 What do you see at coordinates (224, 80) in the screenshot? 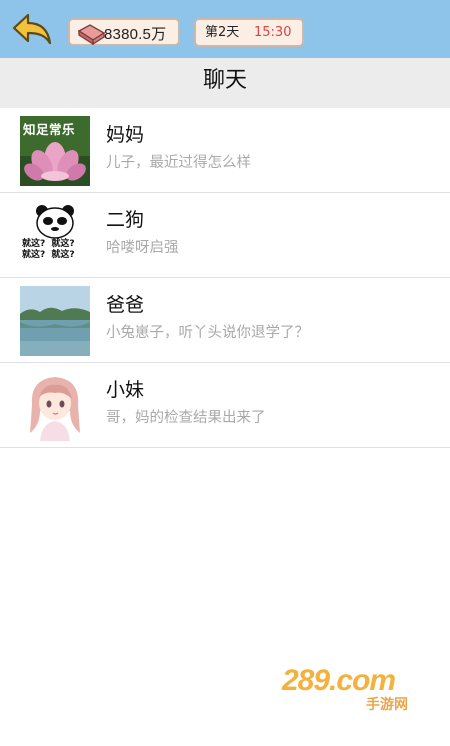
I see `page-title: 聊天` at bounding box center [224, 80].